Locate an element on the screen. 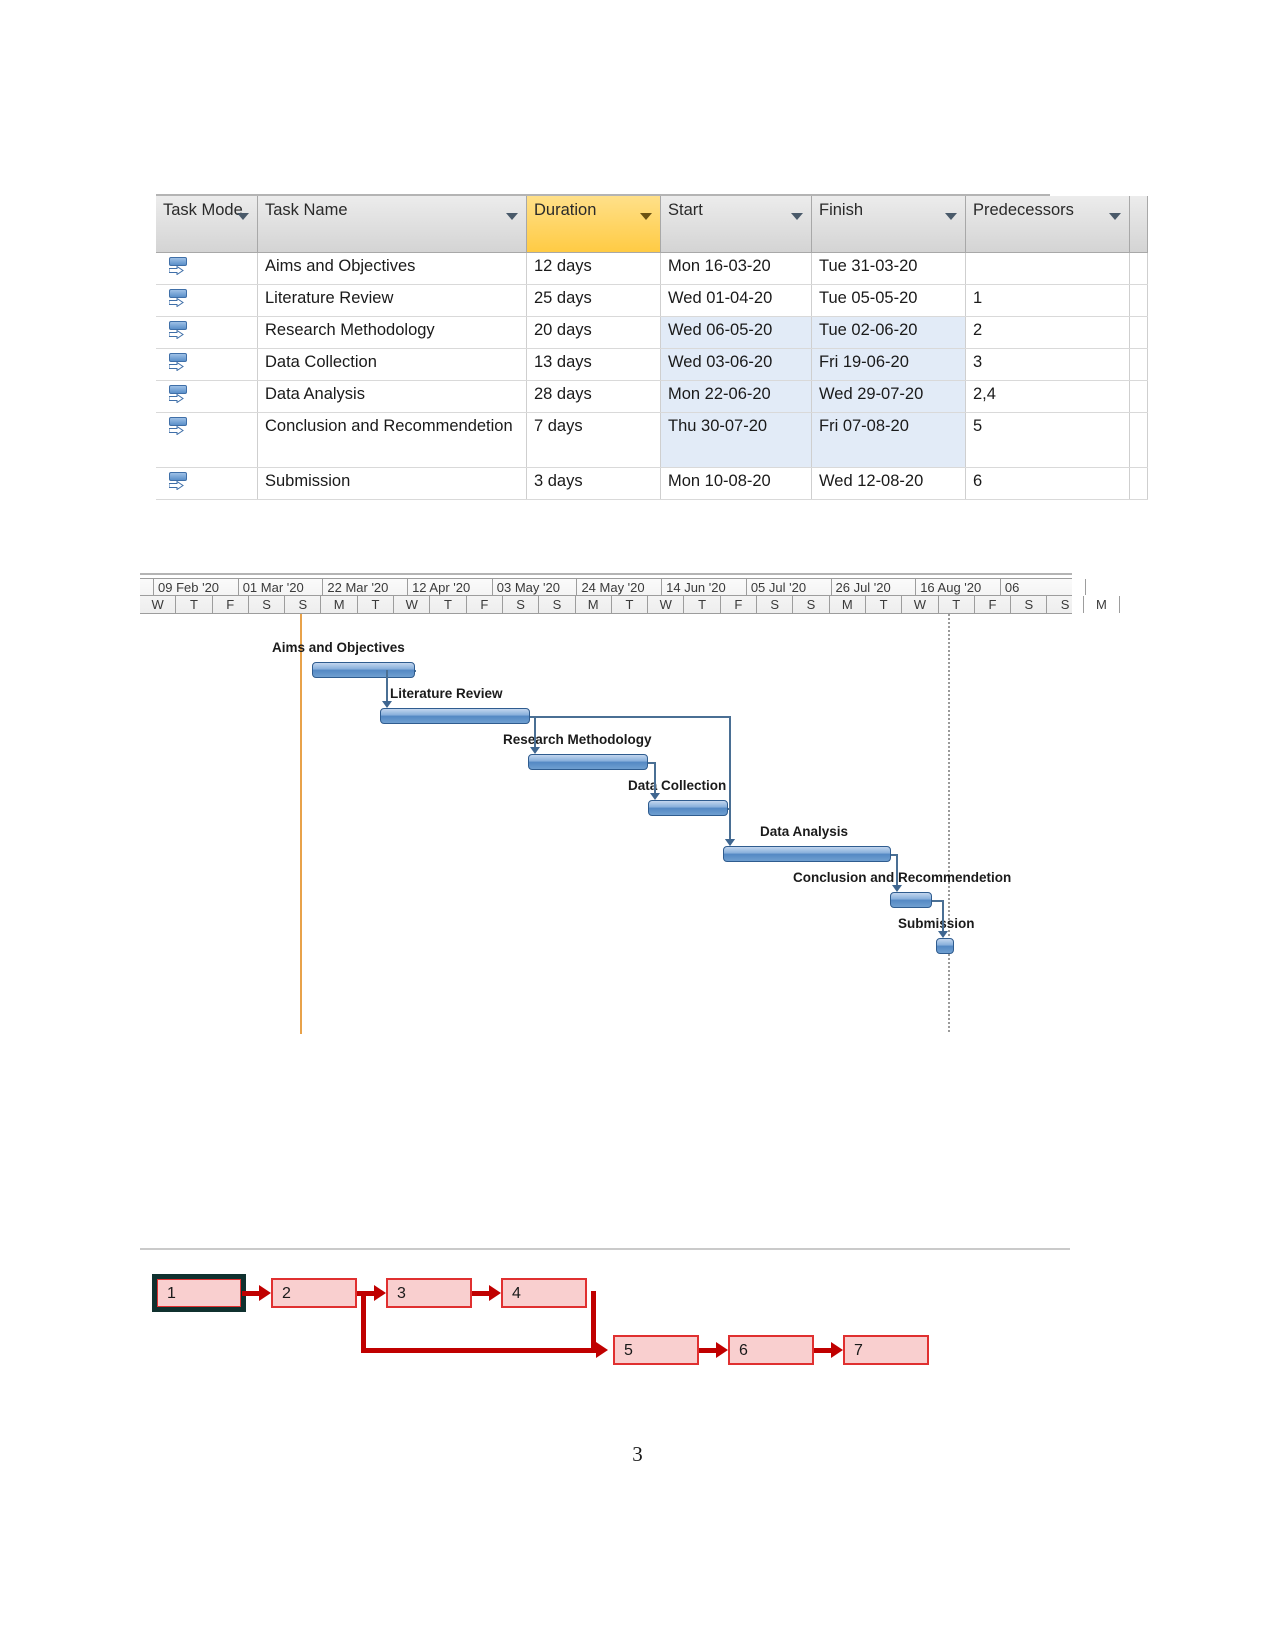 This screenshot has width=1275, height=1651. cell-task-name: Data Collection is located at coordinates (392, 364).